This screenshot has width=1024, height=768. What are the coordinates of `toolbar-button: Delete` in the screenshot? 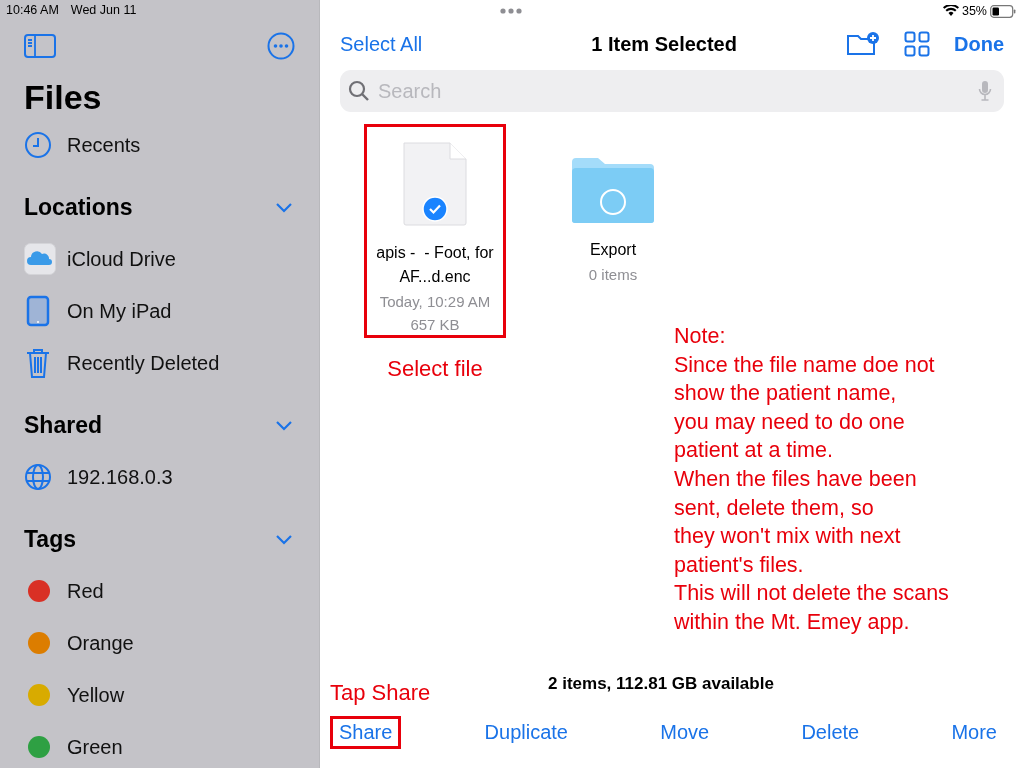 It's located at (830, 732).